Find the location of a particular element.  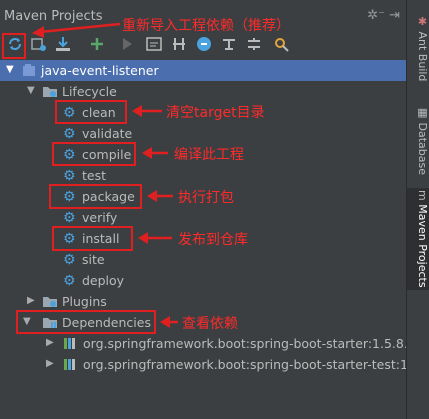

compile-highlight-box is located at coordinates (94, 154).